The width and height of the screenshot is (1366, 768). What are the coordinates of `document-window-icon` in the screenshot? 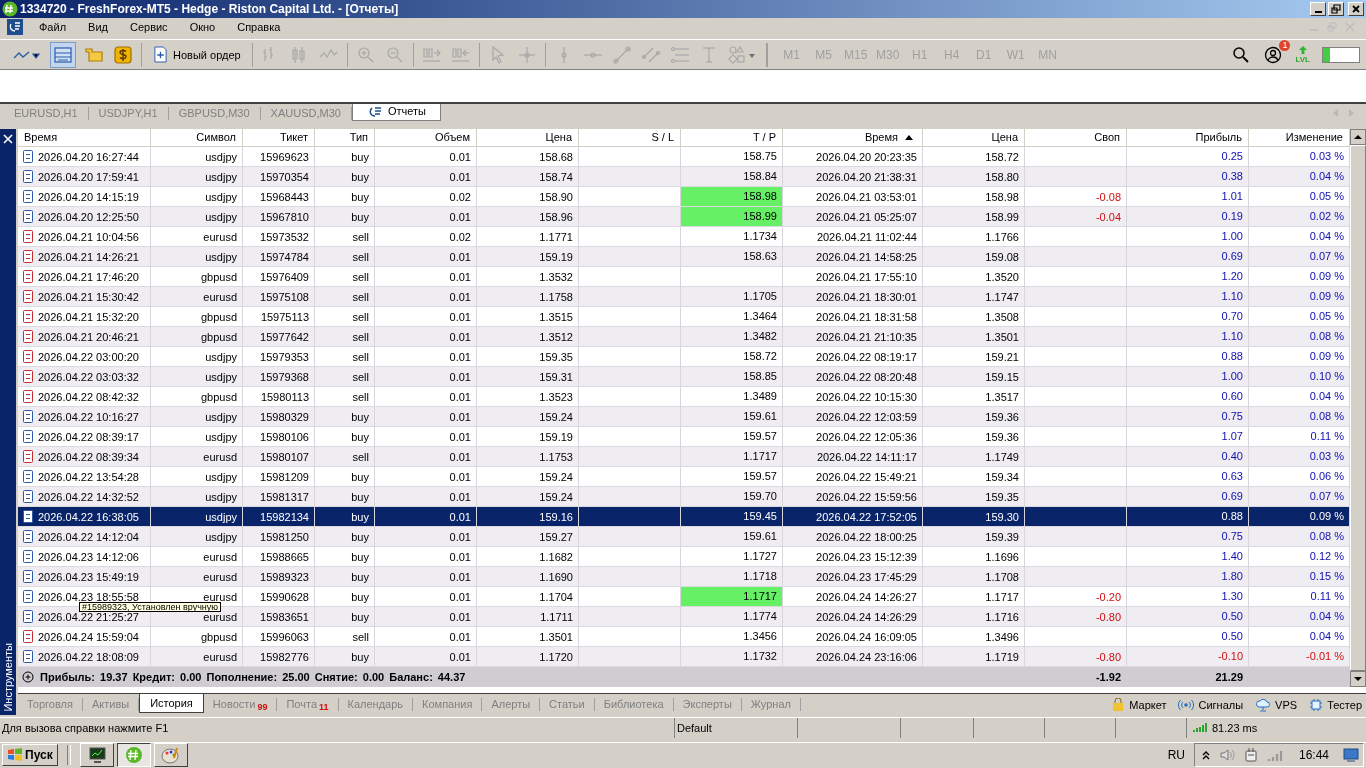 It's located at (15, 27).